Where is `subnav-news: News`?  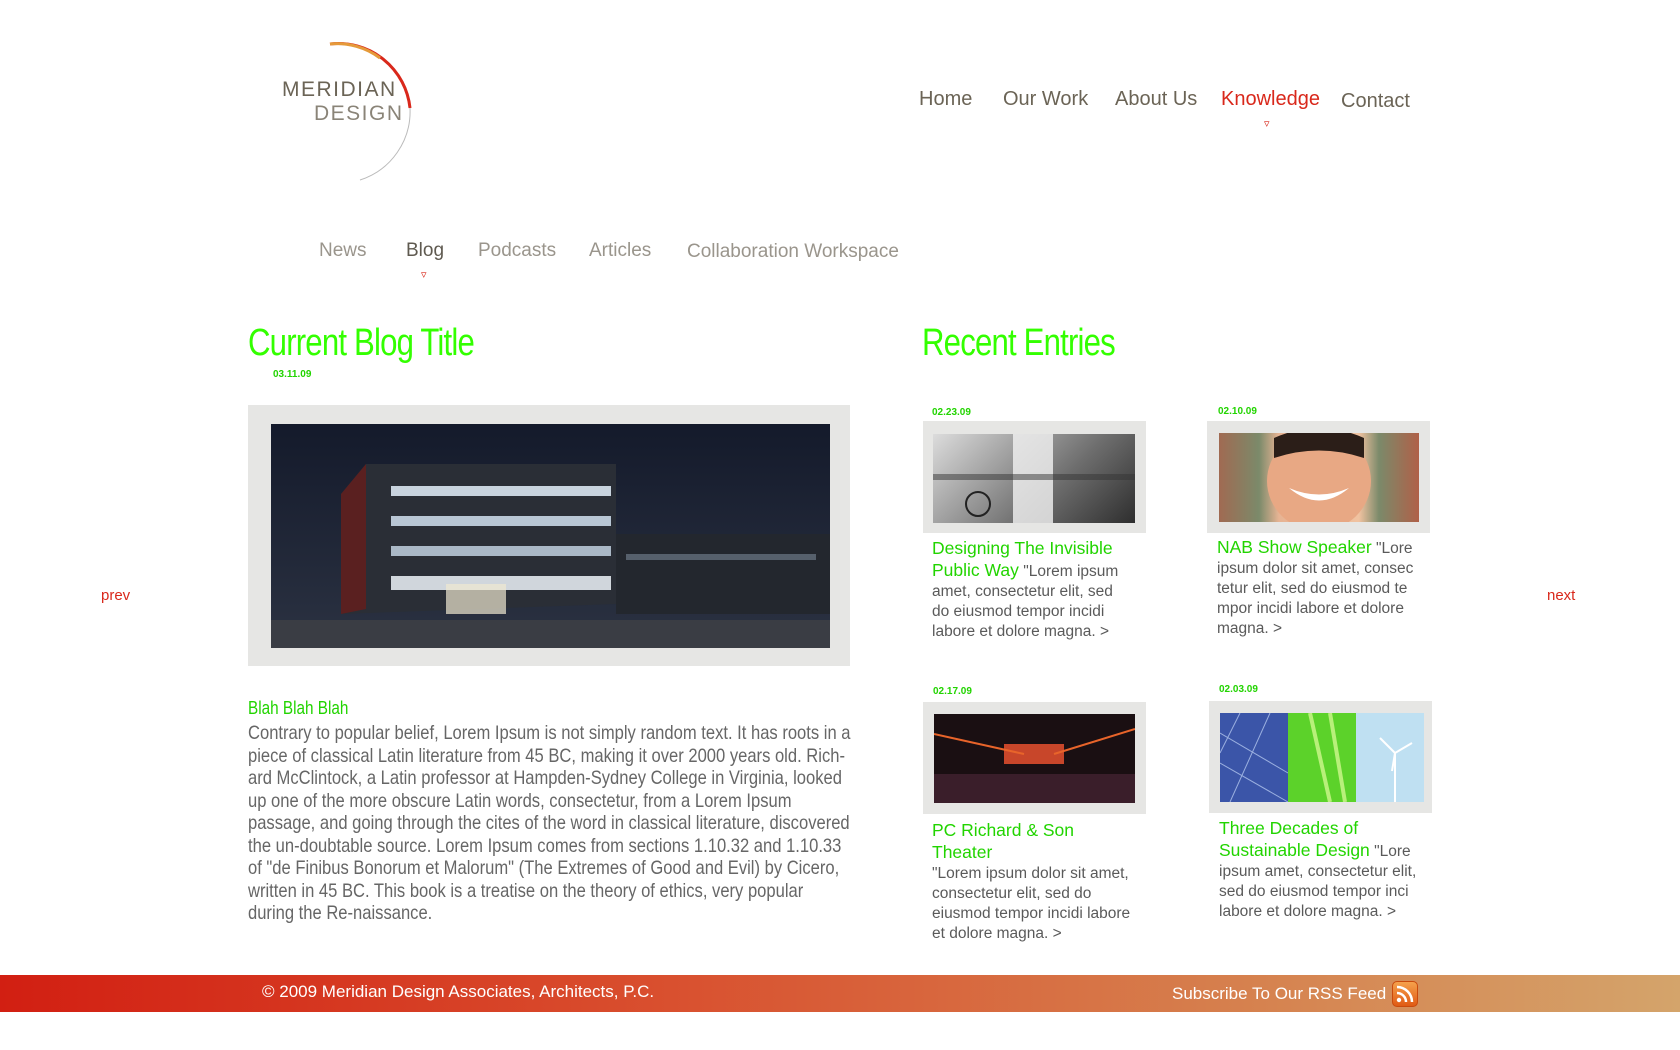
subnav-news: News is located at coordinates (343, 251).